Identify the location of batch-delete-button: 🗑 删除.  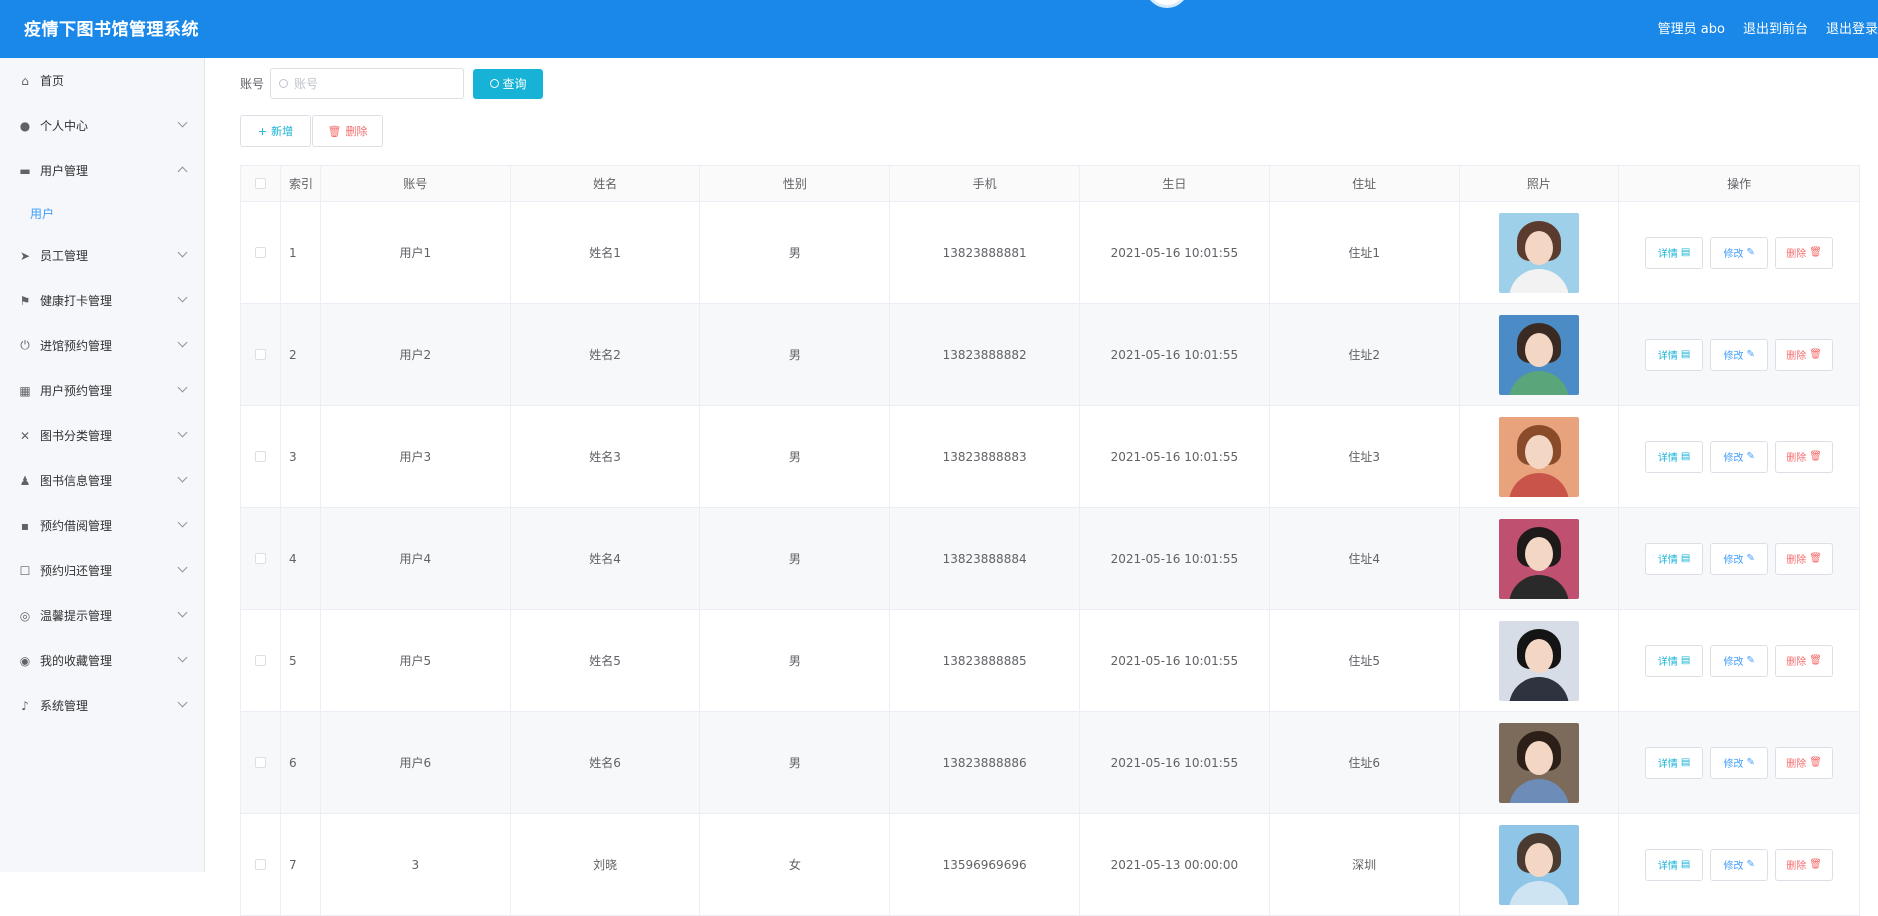
(347, 131).